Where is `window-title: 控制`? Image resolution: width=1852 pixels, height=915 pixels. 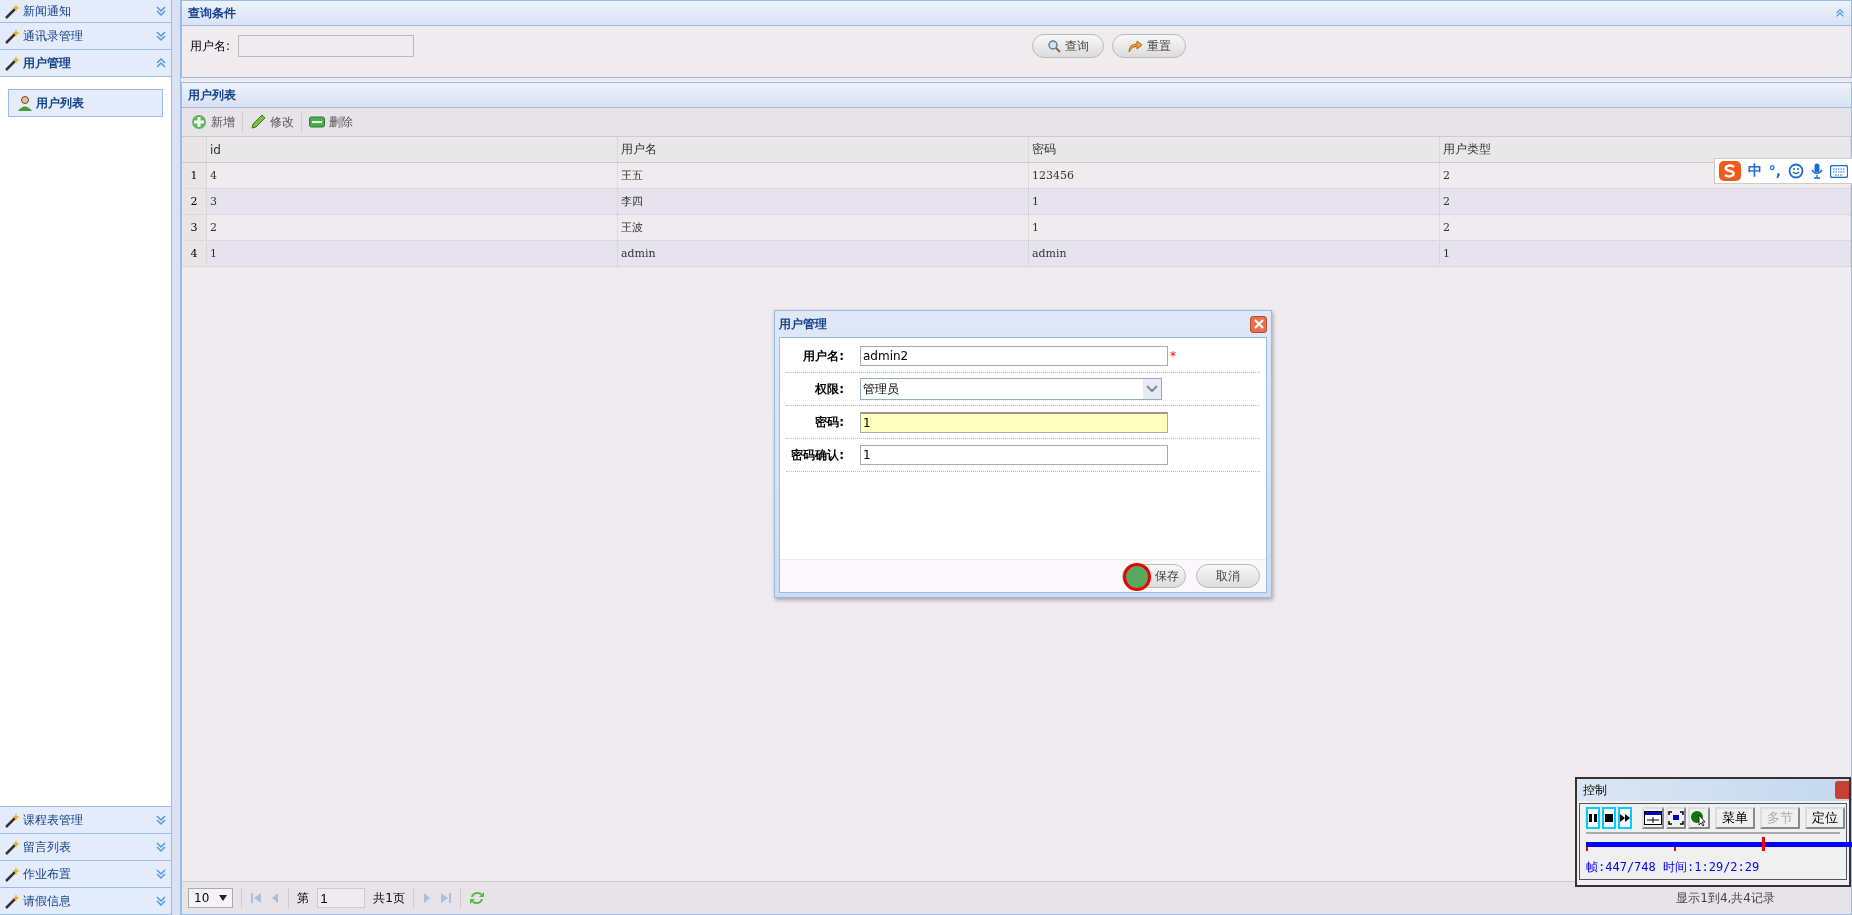
window-title: 控制 is located at coordinates (1595, 790).